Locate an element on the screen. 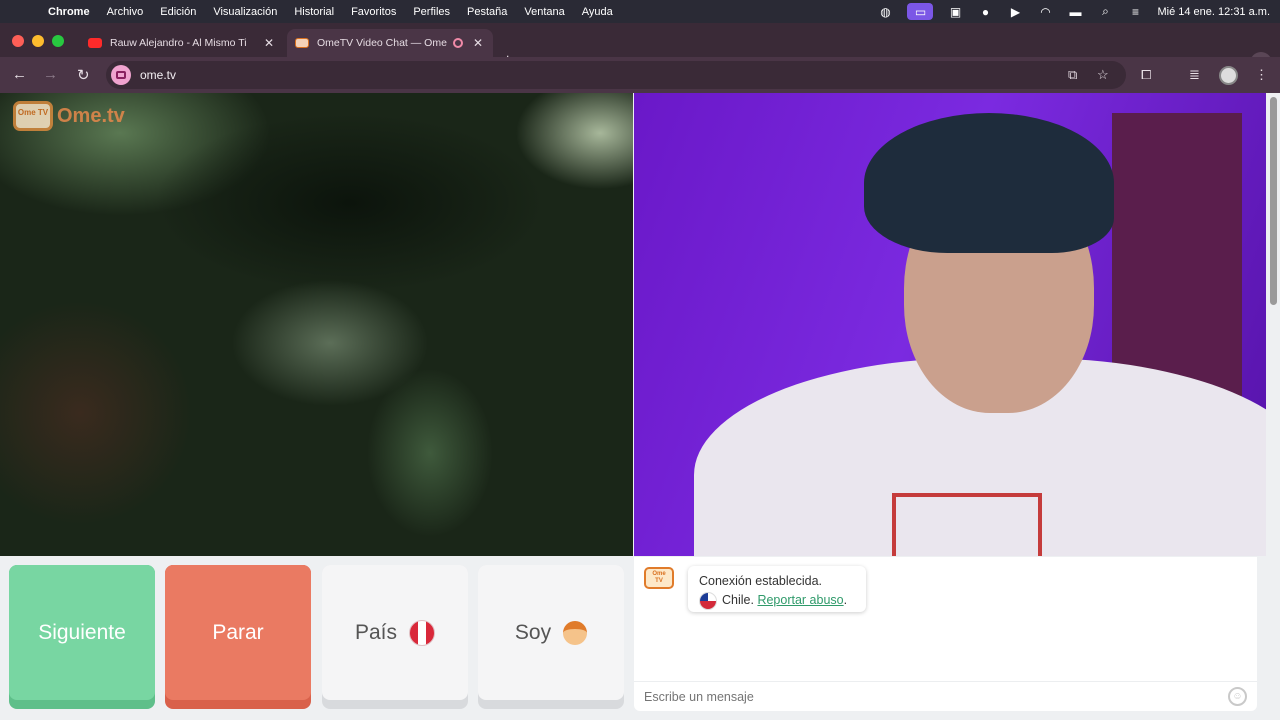 This screenshot has height=720, width=1280. tv-icon: Ome TV is located at coordinates (33, 116).